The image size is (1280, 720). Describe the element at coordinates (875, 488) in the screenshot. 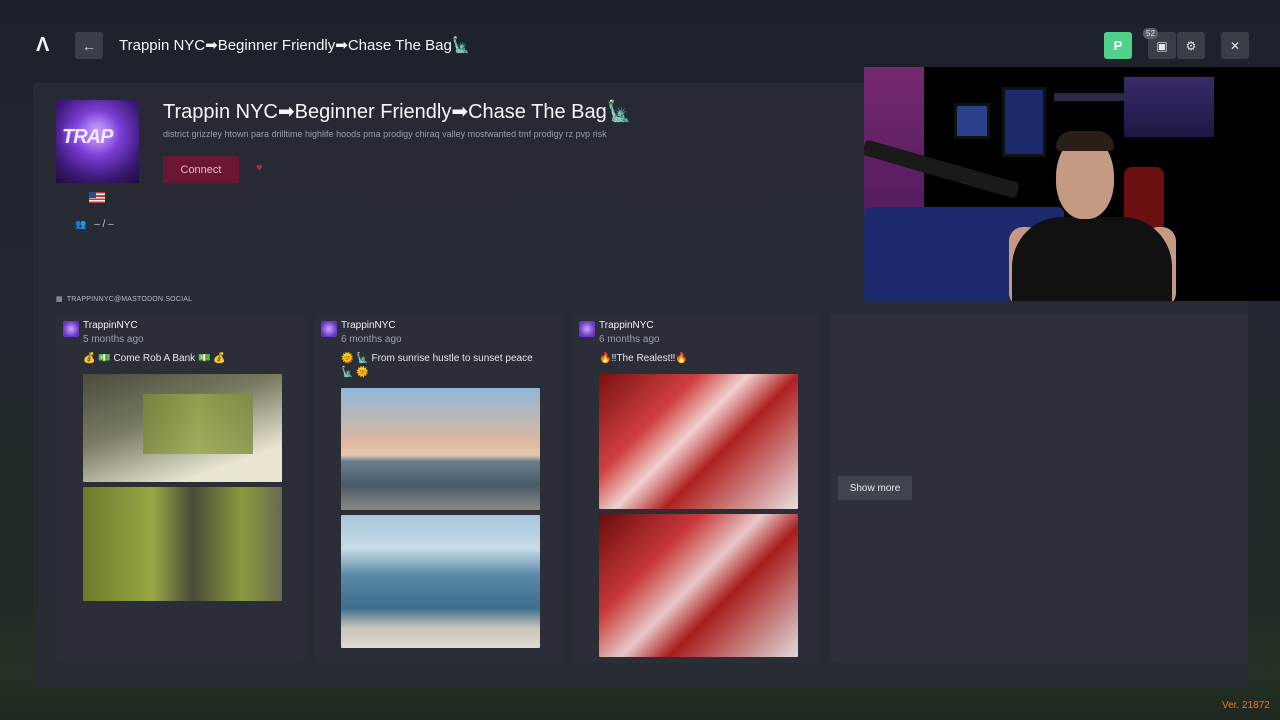

I see `show-more-button: Show more` at that location.